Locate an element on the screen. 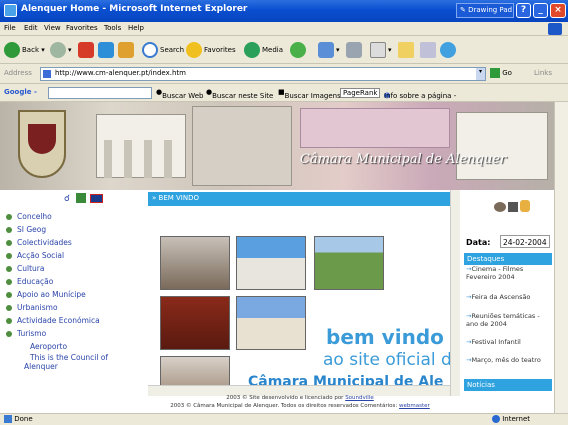 The width and height of the screenshot is (568, 425). back-label: Back is located at coordinates (30, 50).